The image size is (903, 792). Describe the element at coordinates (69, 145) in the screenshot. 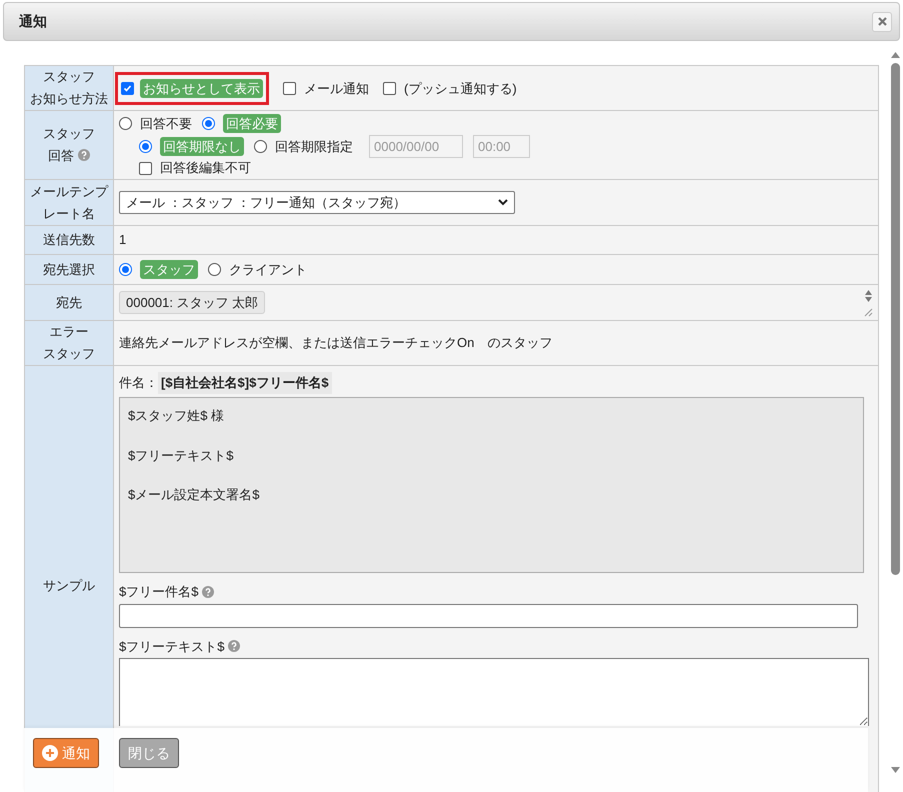

I see `field-label: スタッフ 回答` at that location.